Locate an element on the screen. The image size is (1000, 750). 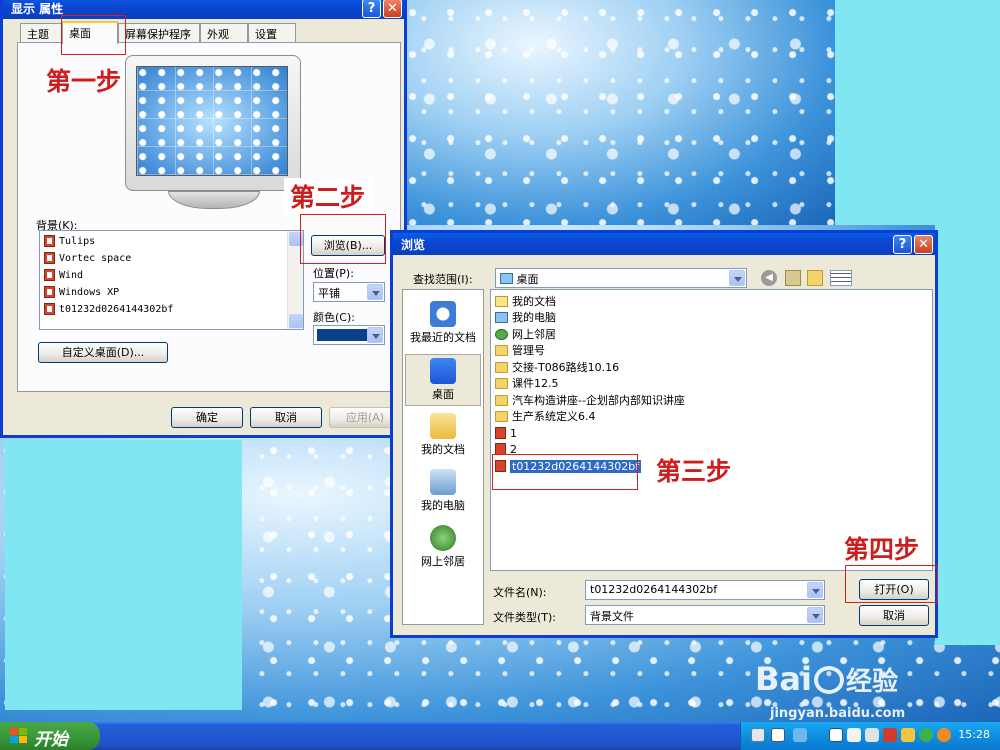
color-picker-button is located at coordinates (349, 335).